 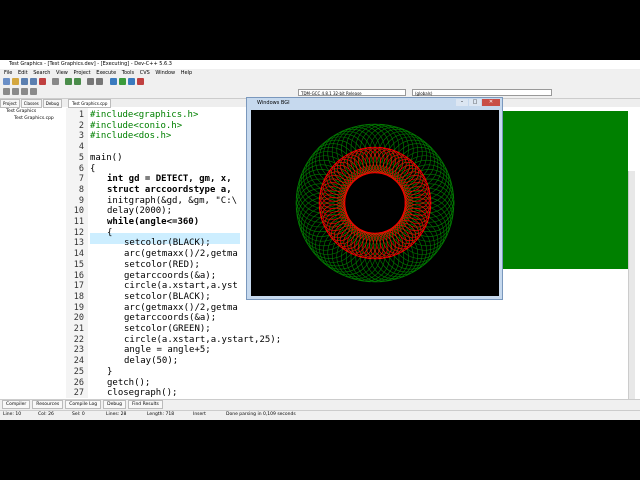 What do you see at coordinates (81, 168) in the screenshot?
I see `line-number: 6` at bounding box center [81, 168].